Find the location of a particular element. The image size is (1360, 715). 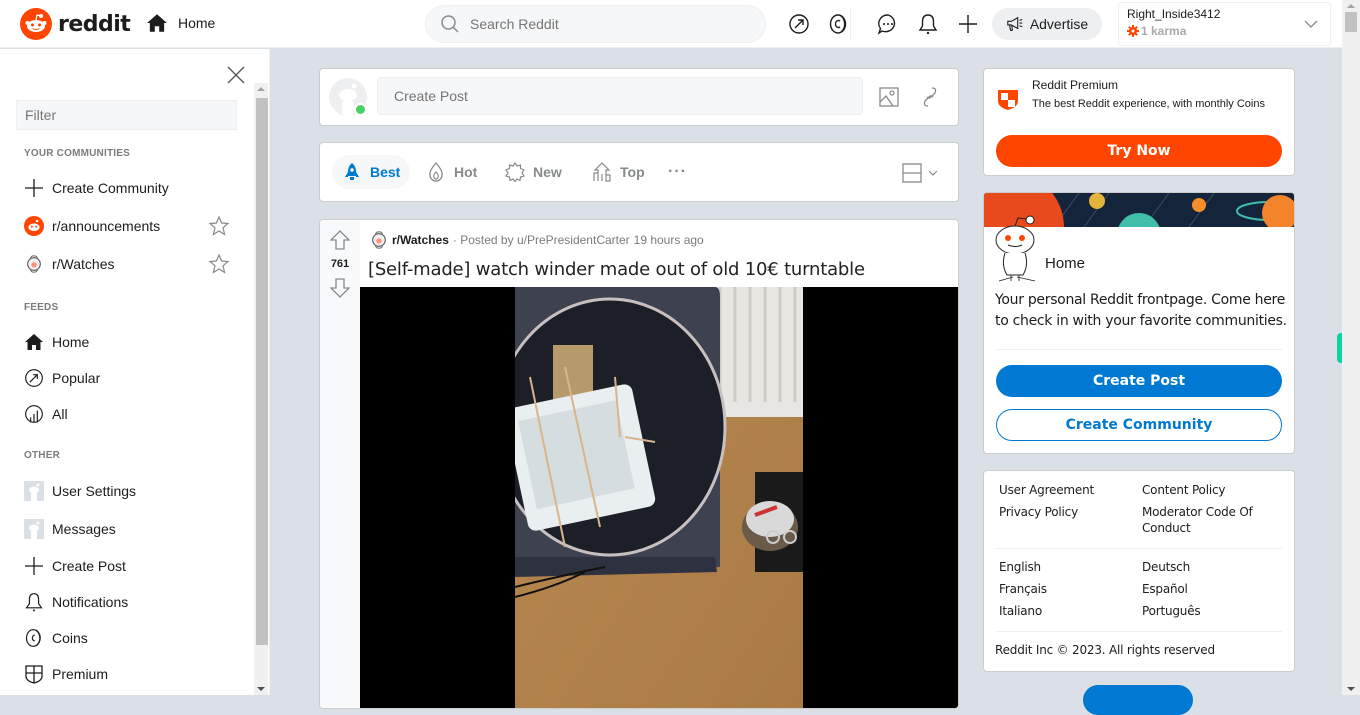

sidebar-item-popular: Popular is located at coordinates (132, 378).